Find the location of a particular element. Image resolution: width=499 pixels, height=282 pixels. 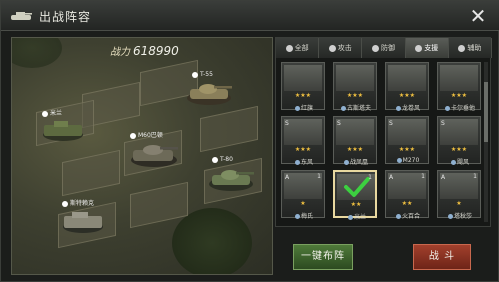

power-value: 618990 is located at coordinates (156, 51).